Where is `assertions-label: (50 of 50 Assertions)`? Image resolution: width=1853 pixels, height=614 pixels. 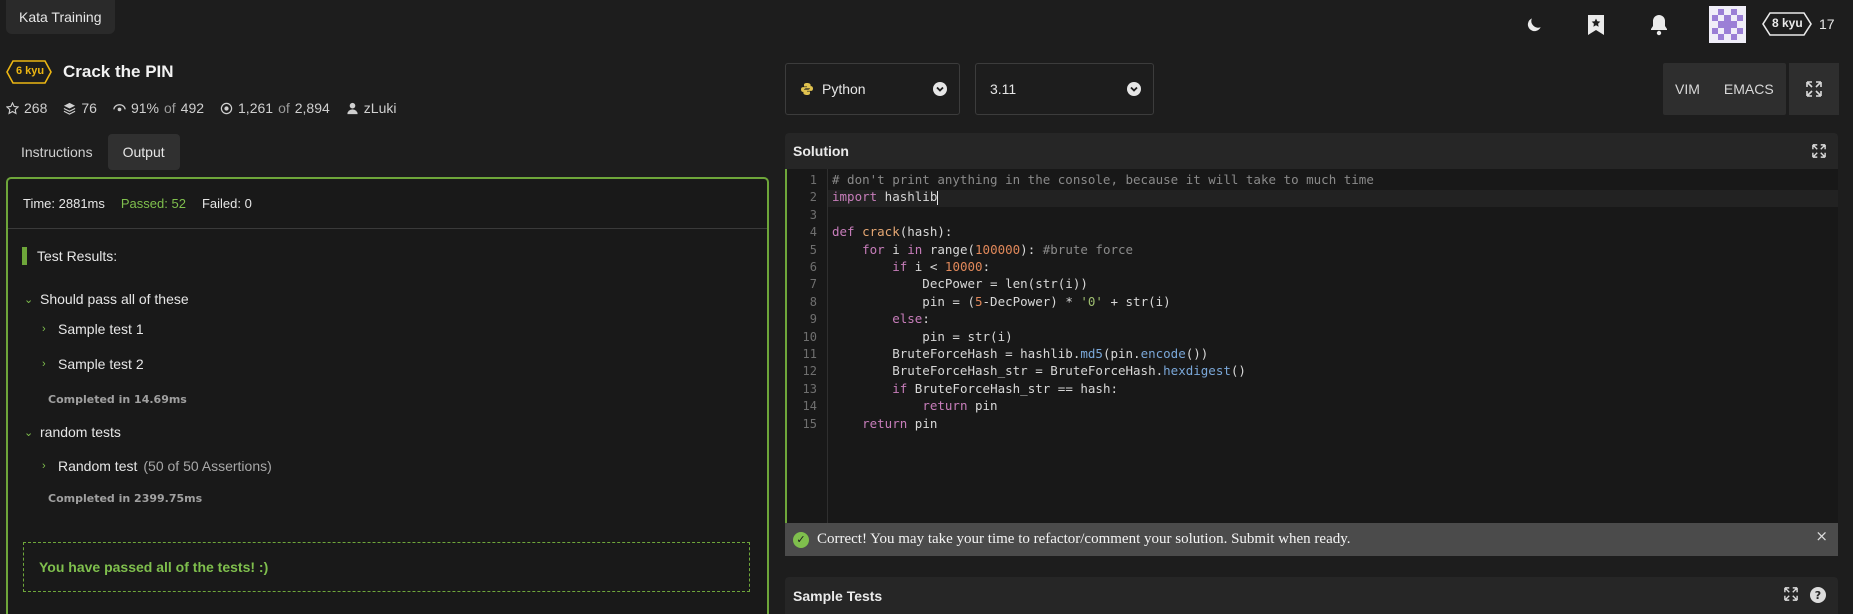
assertions-label: (50 of 50 Assertions) is located at coordinates (207, 466).